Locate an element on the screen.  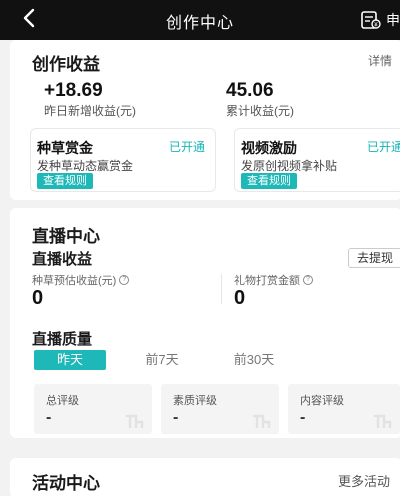
gift-amount-label-row: 礼物打赏金额 ? is located at coordinates (273, 280).